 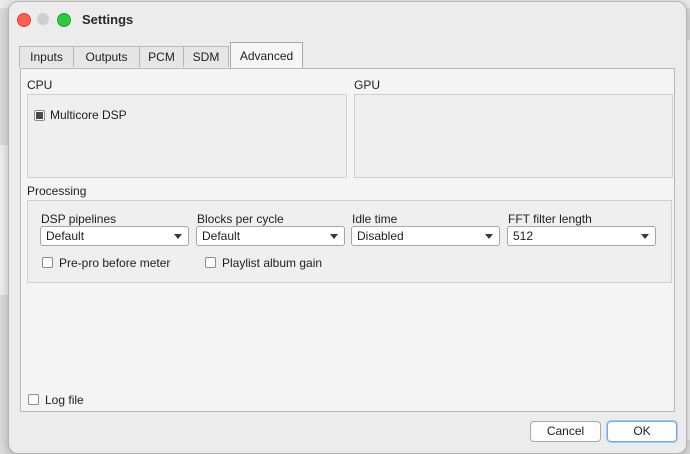 I want to click on idle-time-value: Disabled, so click(x=380, y=236).